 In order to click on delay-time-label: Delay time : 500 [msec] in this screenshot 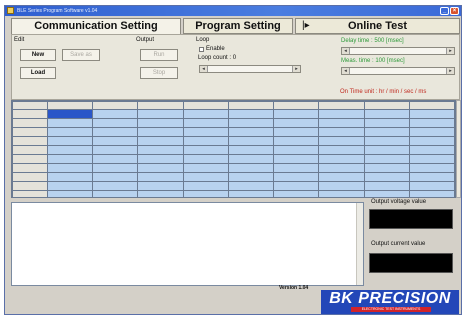, I will do `click(372, 41)`.